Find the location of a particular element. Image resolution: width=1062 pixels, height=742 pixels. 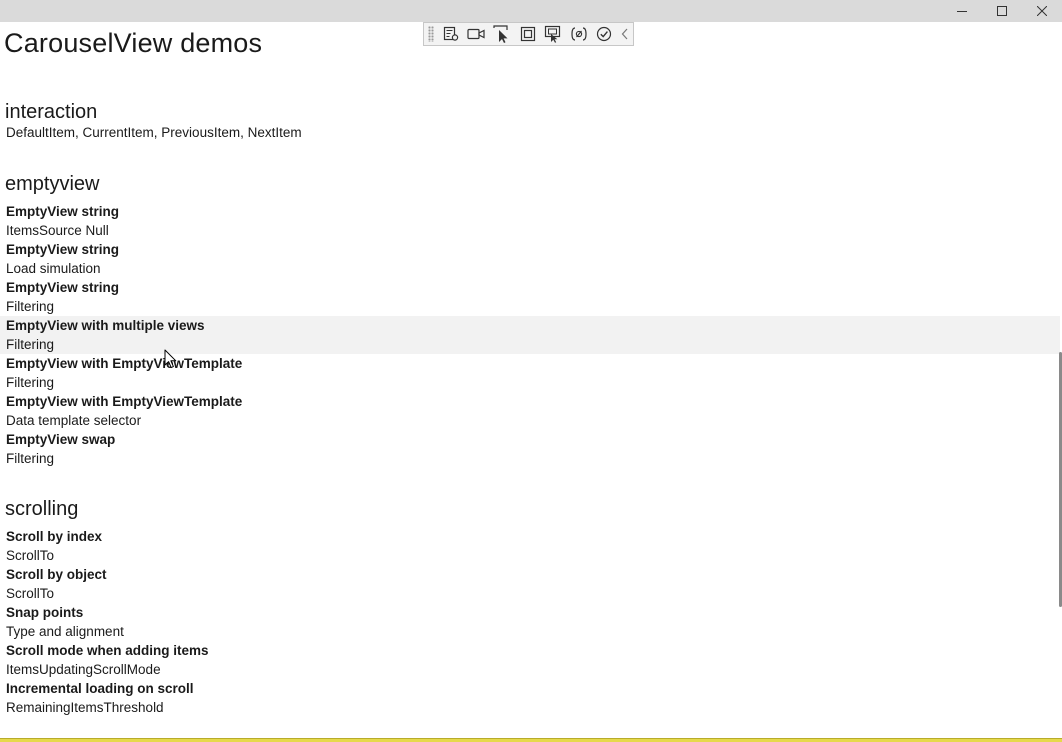

display-layout-adorners-button is located at coordinates (528, 34).